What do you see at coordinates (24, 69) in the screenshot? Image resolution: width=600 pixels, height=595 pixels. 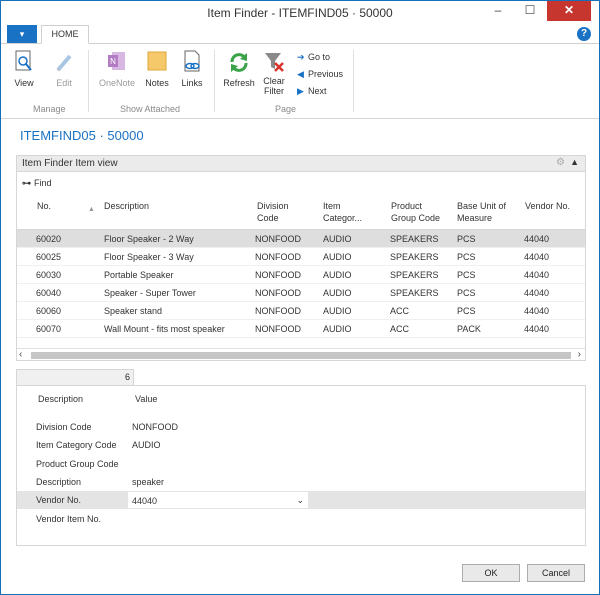 I see `view-button: View` at bounding box center [24, 69].